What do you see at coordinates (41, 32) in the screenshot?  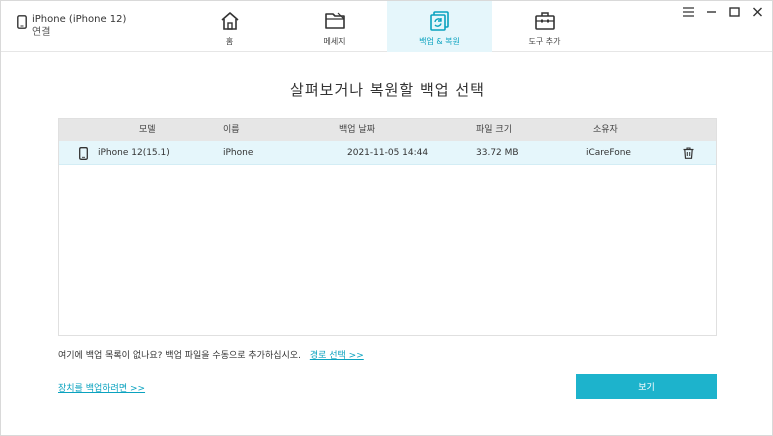 I see `device-status: 연결` at bounding box center [41, 32].